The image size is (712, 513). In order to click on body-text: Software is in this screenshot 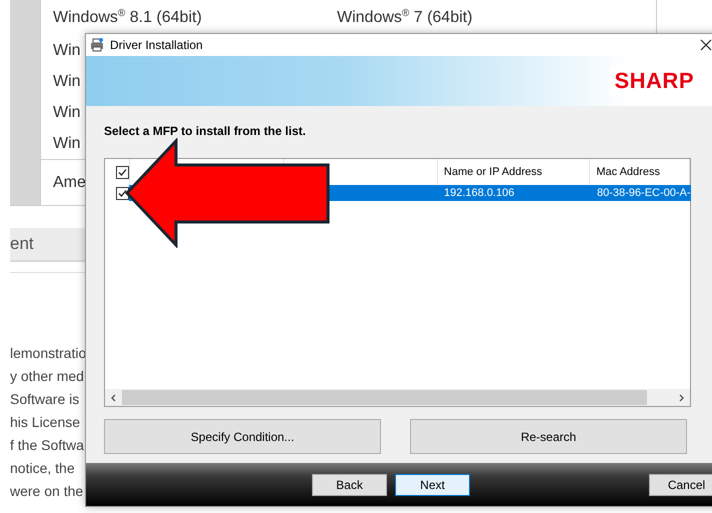, I will do `click(45, 400)`.